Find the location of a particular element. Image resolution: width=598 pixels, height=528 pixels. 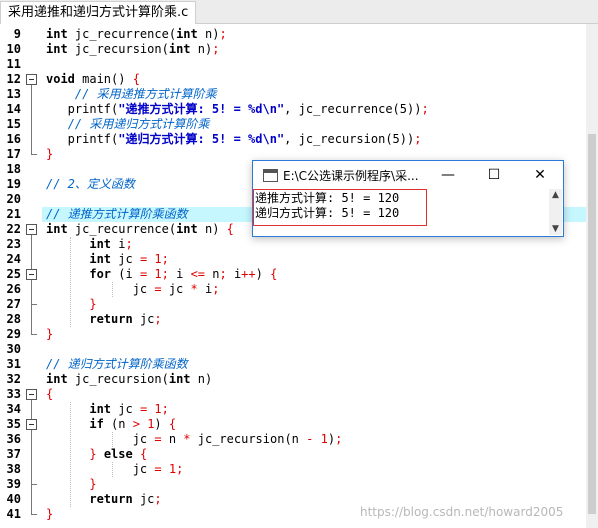

code-line: // 递推方式计算阶乘函数 is located at coordinates (117, 214).